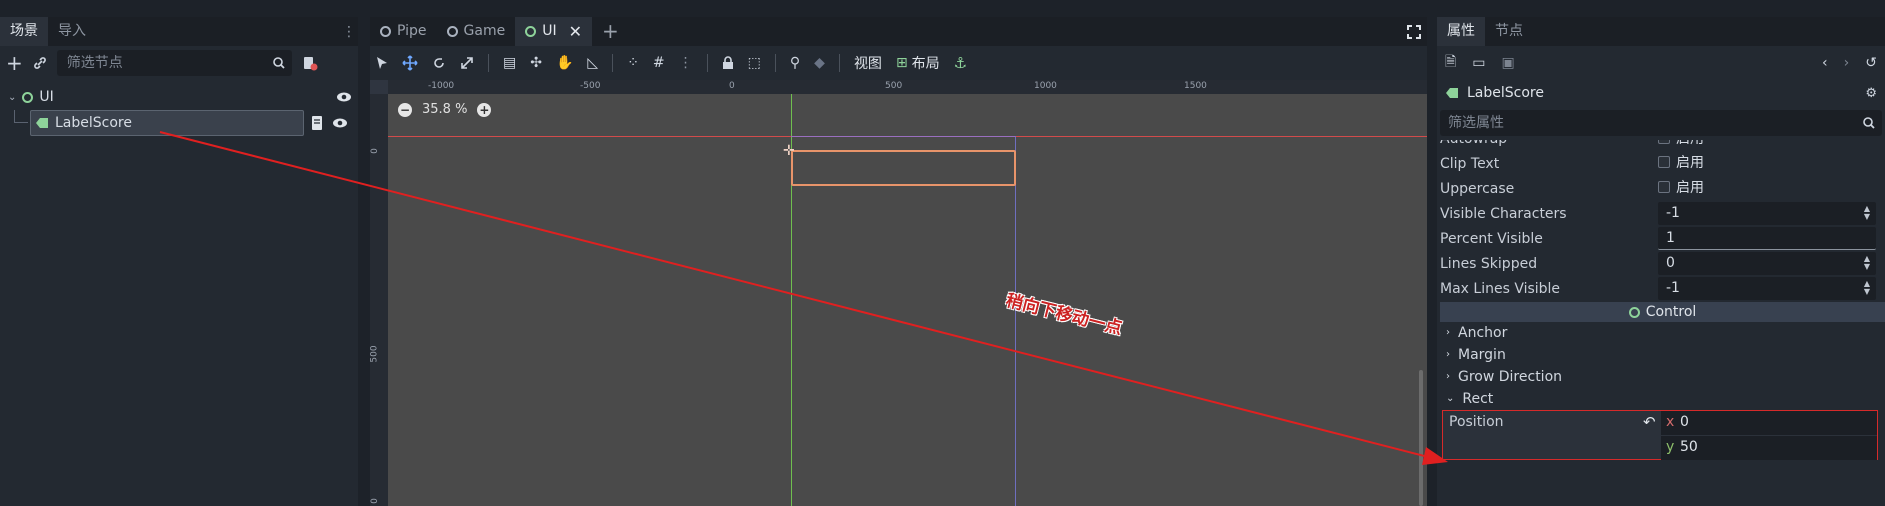  What do you see at coordinates (942, 3) in the screenshot?
I see `menu-bar` at bounding box center [942, 3].